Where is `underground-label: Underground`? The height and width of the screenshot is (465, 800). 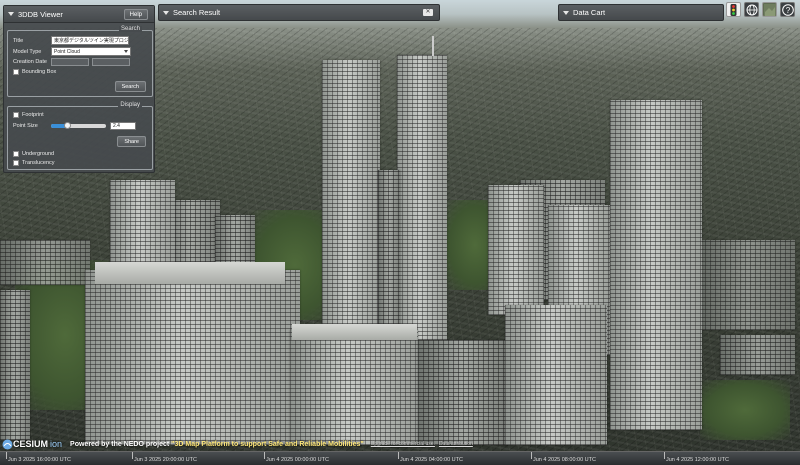
underground-label: Underground is located at coordinates (38, 154).